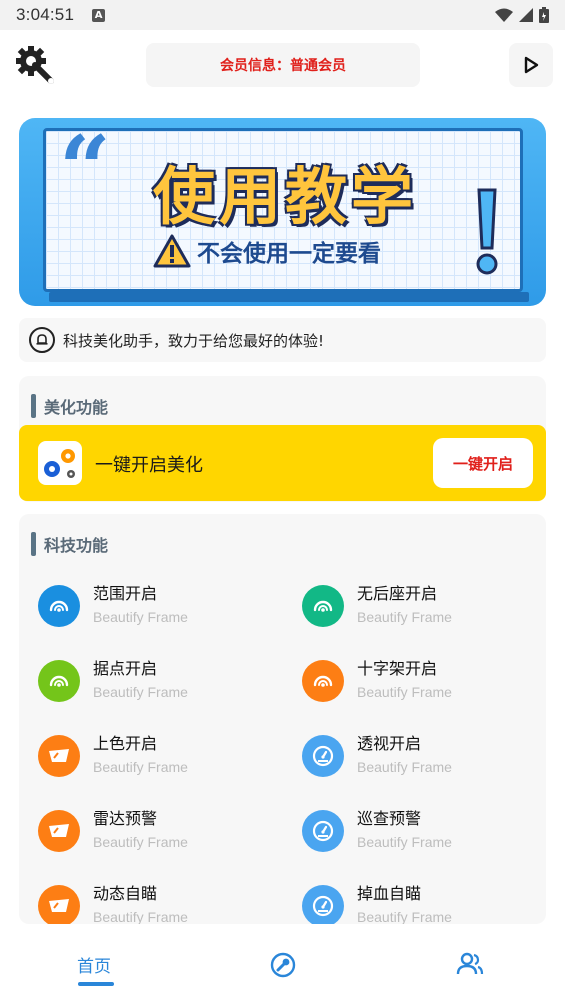 This screenshot has height=1004, width=565. I want to click on tools-icon, so click(283, 965).